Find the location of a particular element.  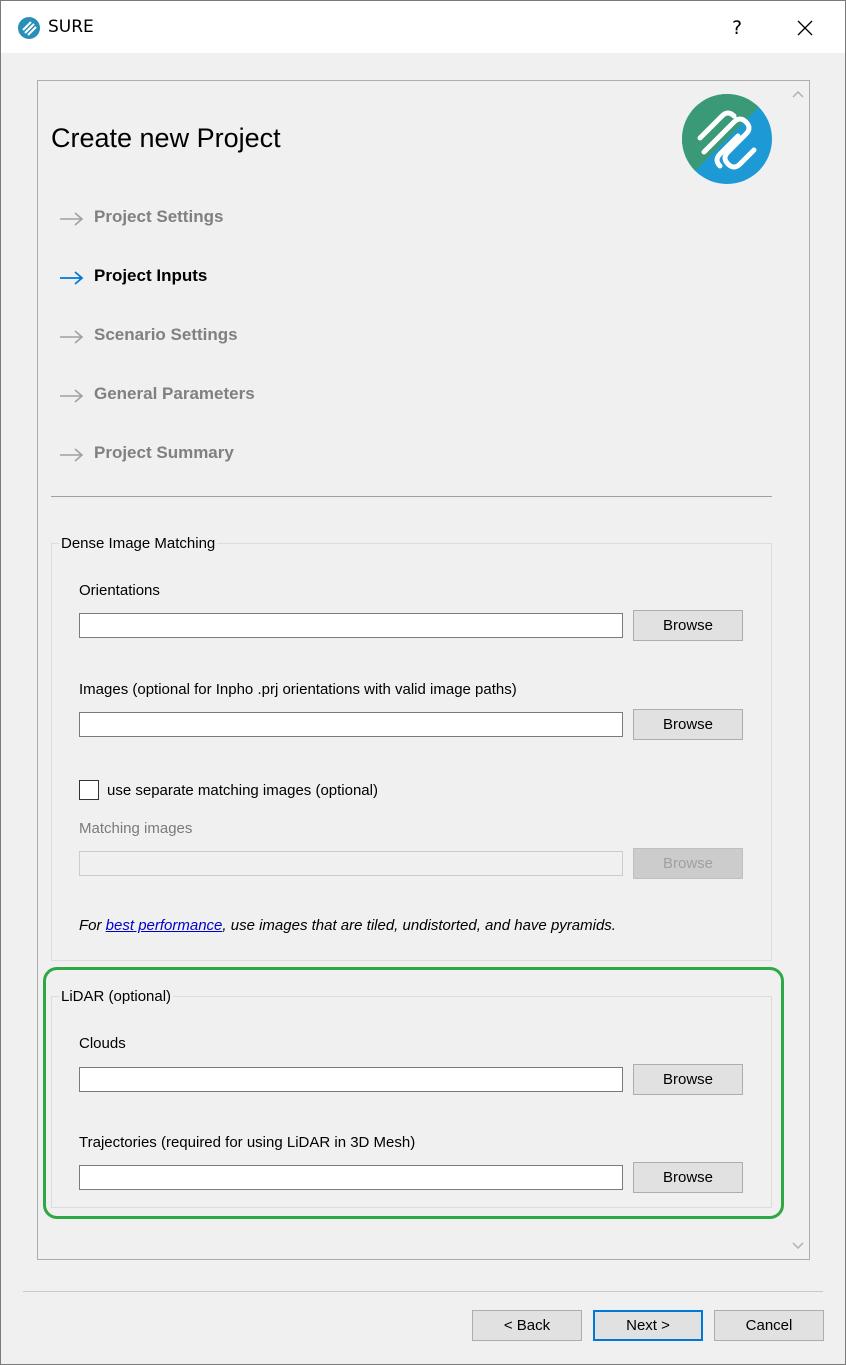

help-button: ? is located at coordinates (737, 28).